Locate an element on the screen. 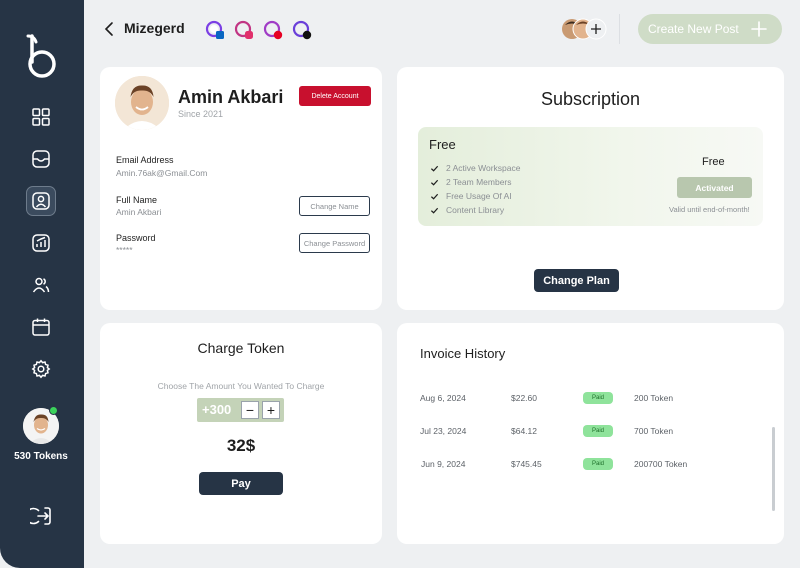  plan-feature: Free Usage Of AI is located at coordinates (471, 196).